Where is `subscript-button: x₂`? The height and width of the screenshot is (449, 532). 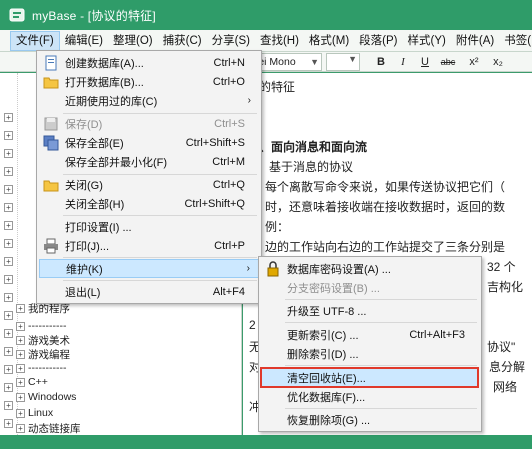 subscript-button: x₂ is located at coordinates (498, 62).